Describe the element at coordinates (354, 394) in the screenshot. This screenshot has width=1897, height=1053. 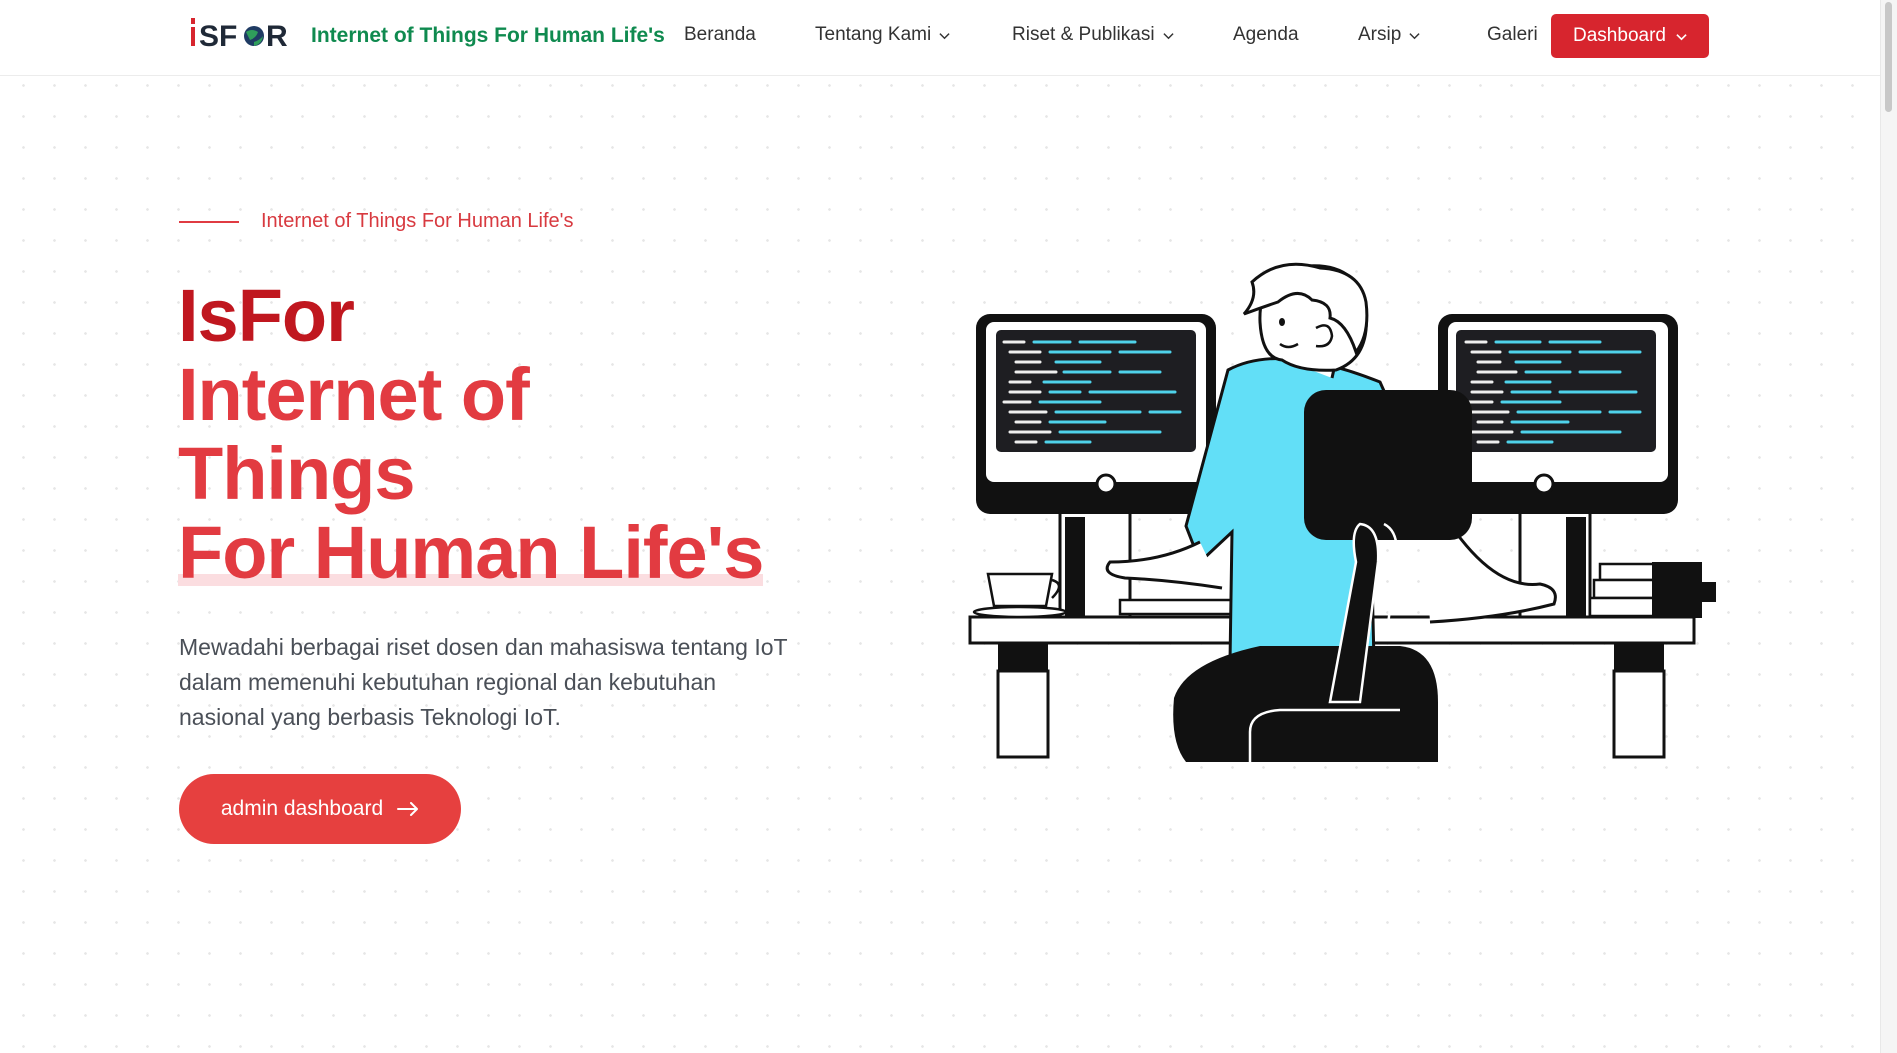
I see `hero-title-line-2: Internet of` at that location.